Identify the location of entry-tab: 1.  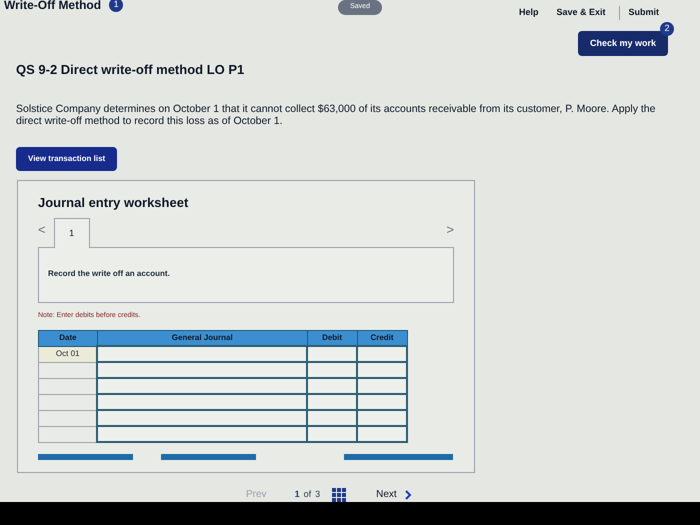
(72, 233).